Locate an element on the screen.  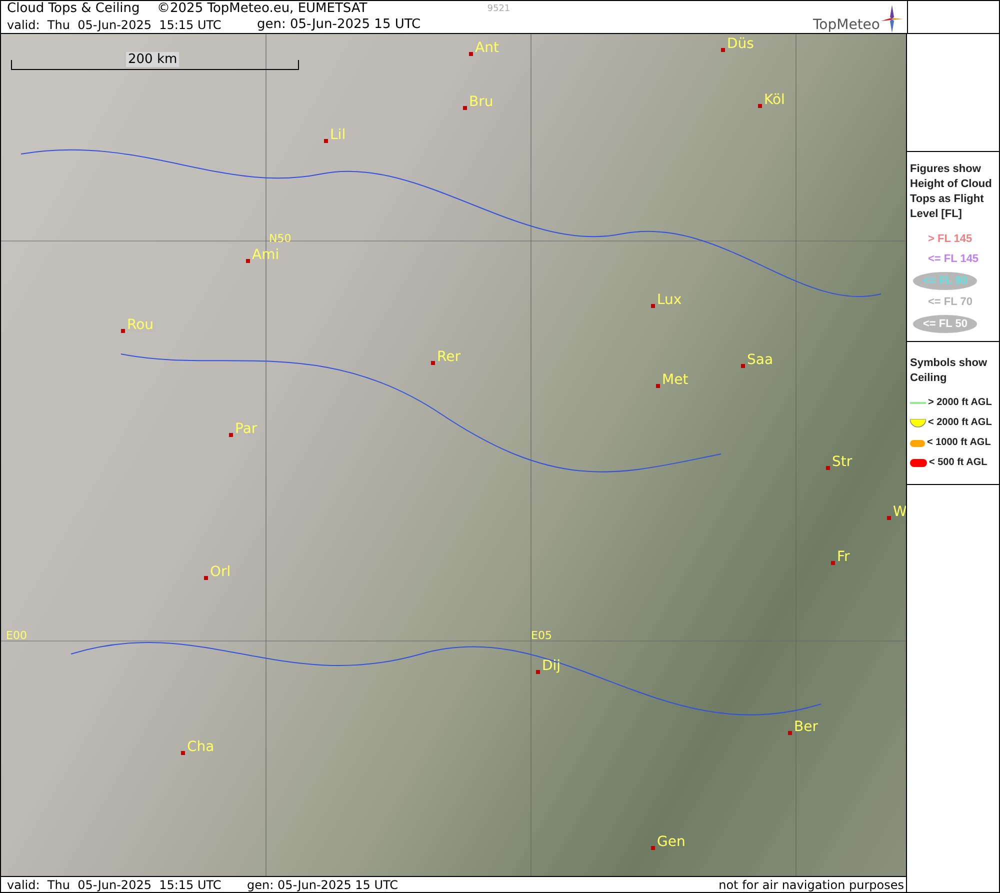
scale-label: 200 km is located at coordinates (153, 59).